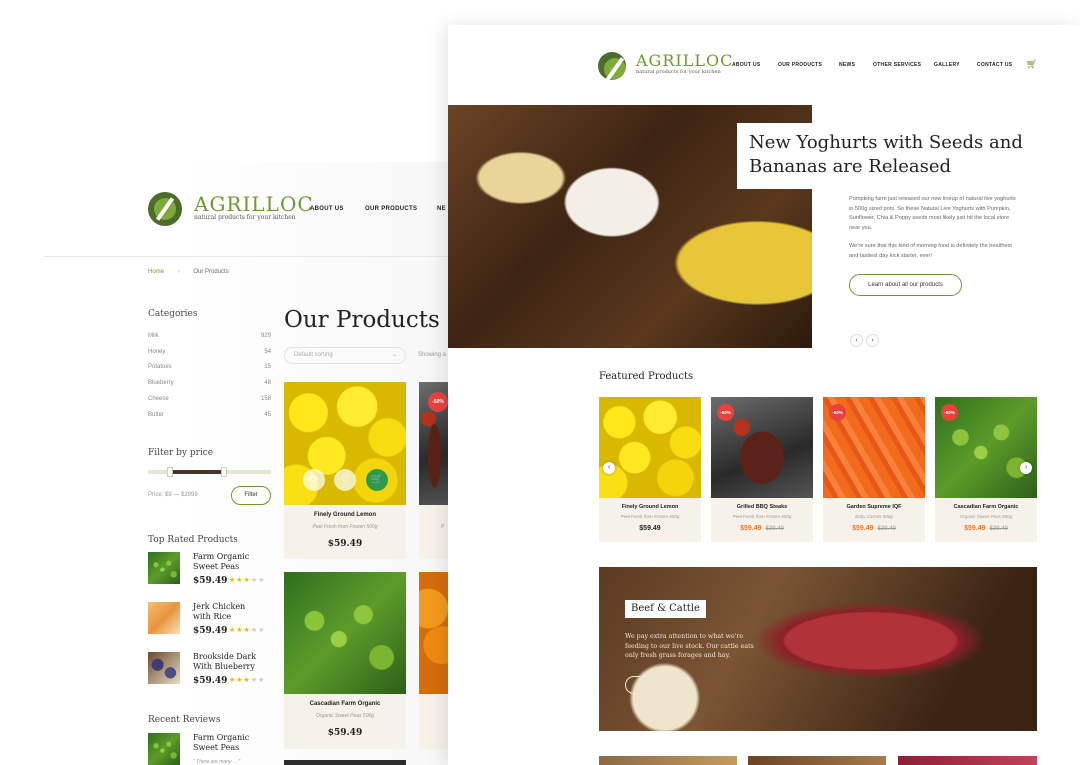 The height and width of the screenshot is (765, 1080). What do you see at coordinates (188, 272) in the screenshot?
I see `breadcrumb: Home › Our Products` at bounding box center [188, 272].